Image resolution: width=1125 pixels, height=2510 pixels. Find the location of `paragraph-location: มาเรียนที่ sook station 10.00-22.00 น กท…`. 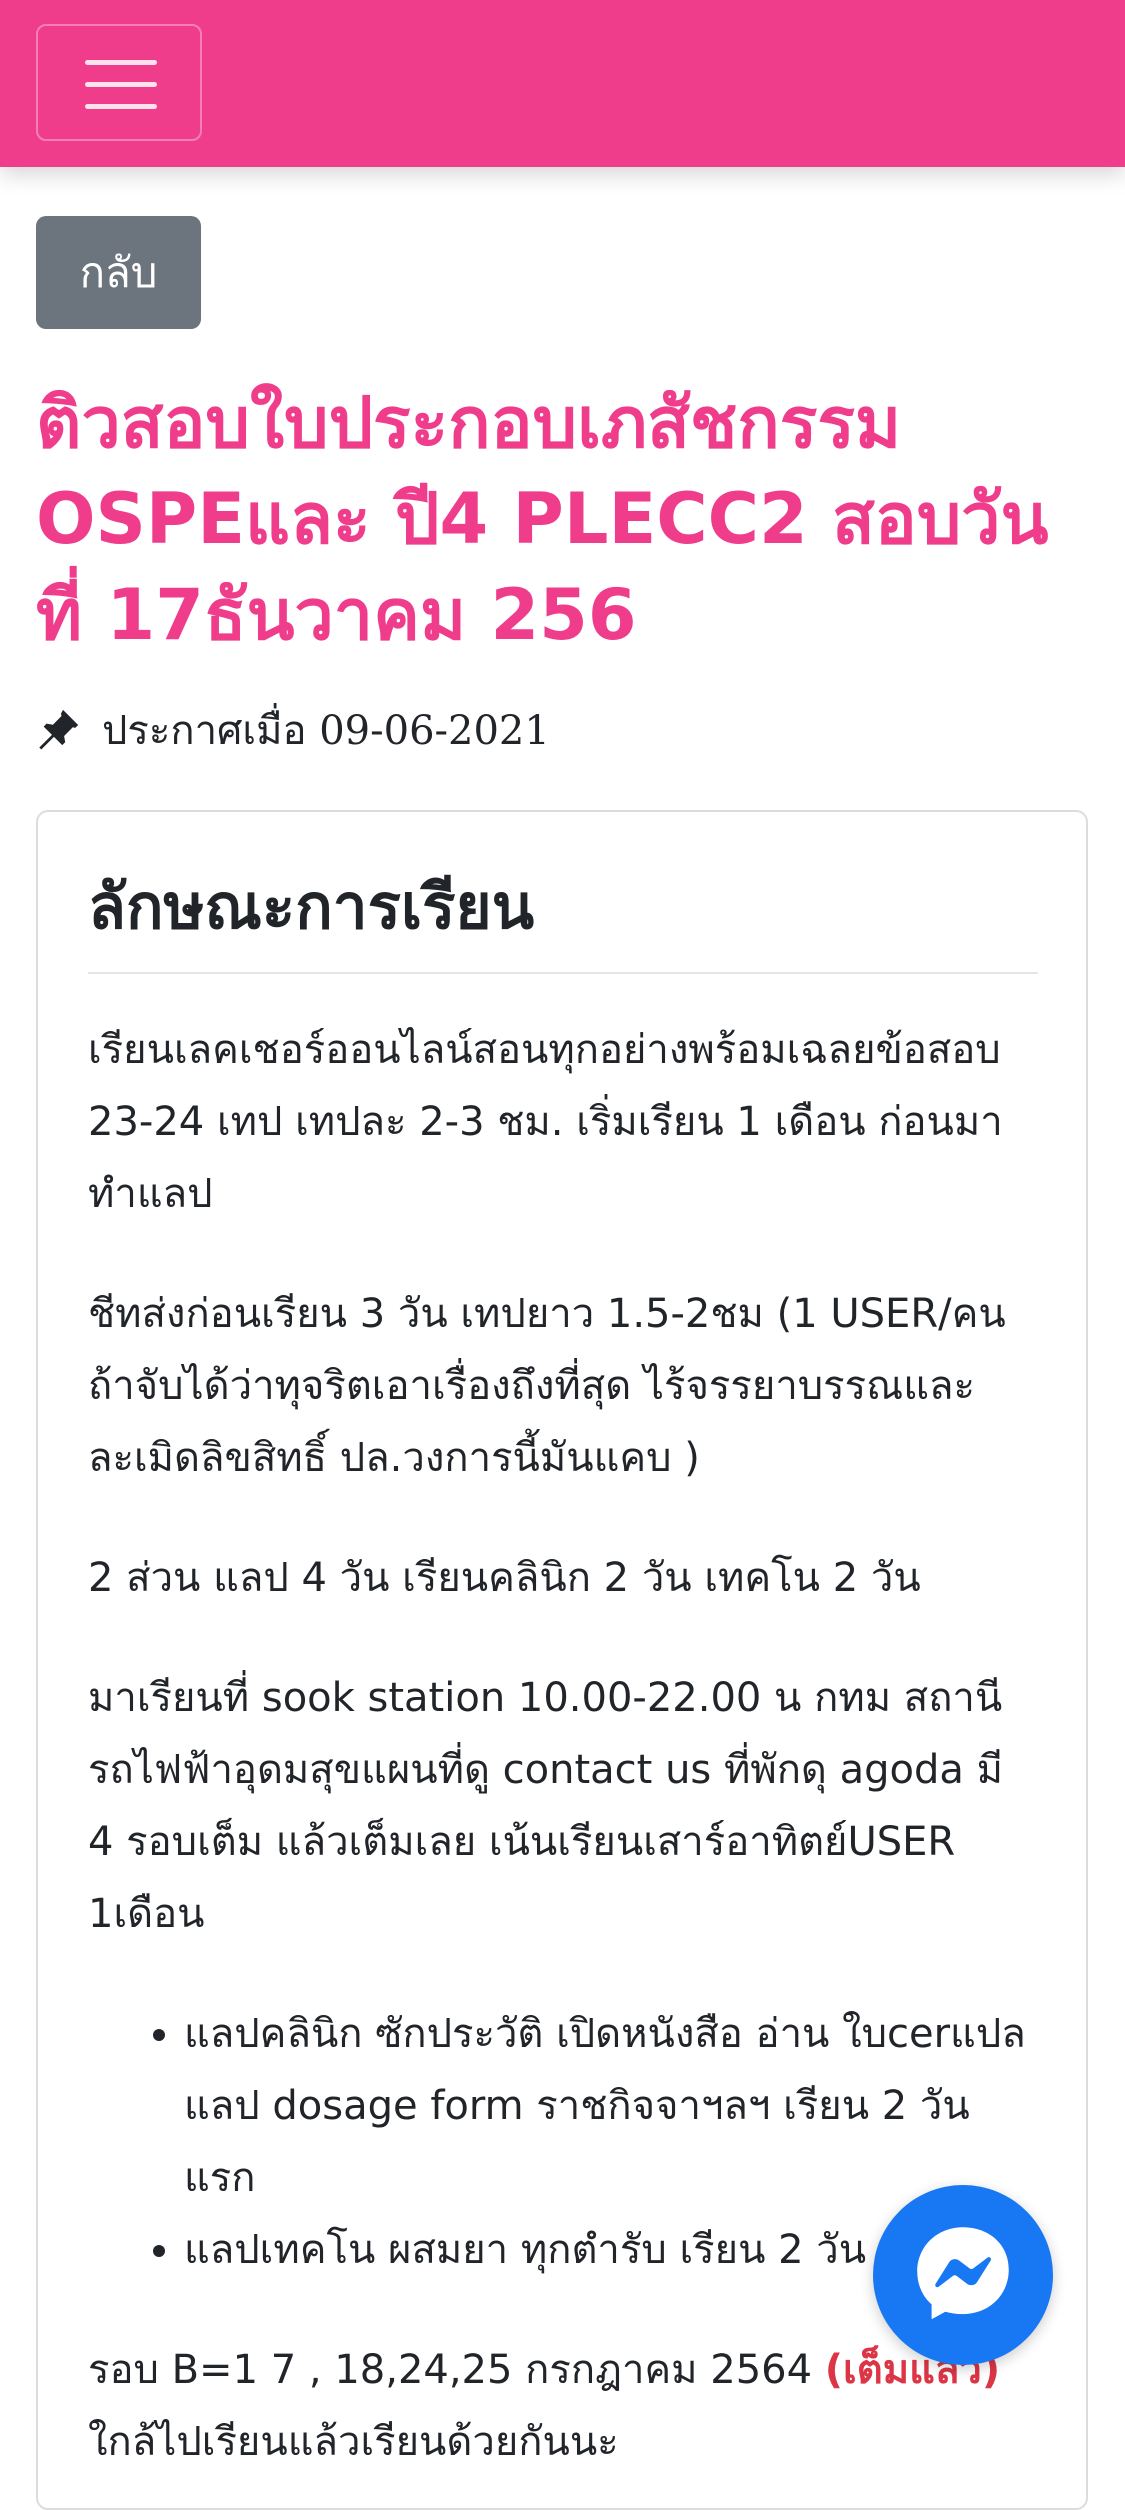

paragraph-location: มาเรียนที่ sook station 10.00-22.00 น กท… is located at coordinates (545, 1806).